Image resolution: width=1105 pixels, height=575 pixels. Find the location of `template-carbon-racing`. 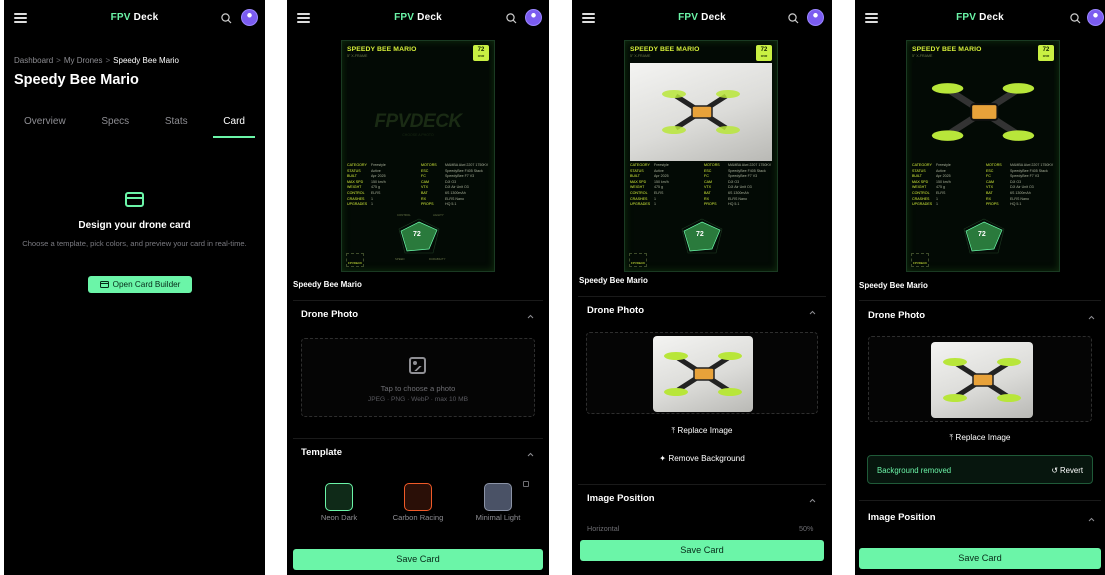

template-carbon-racing is located at coordinates (418, 497).